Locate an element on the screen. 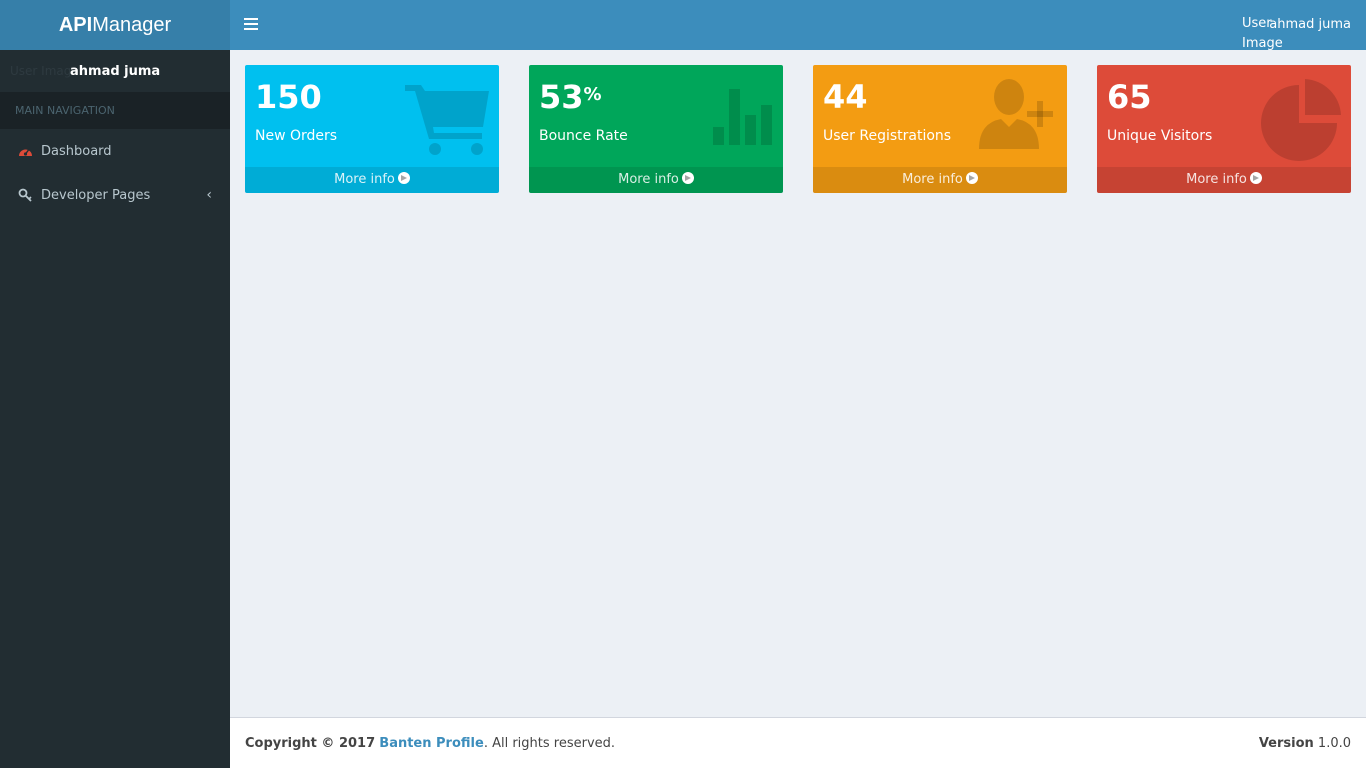 The height and width of the screenshot is (768, 1366). app-logo: APIManager is located at coordinates (115, 25).